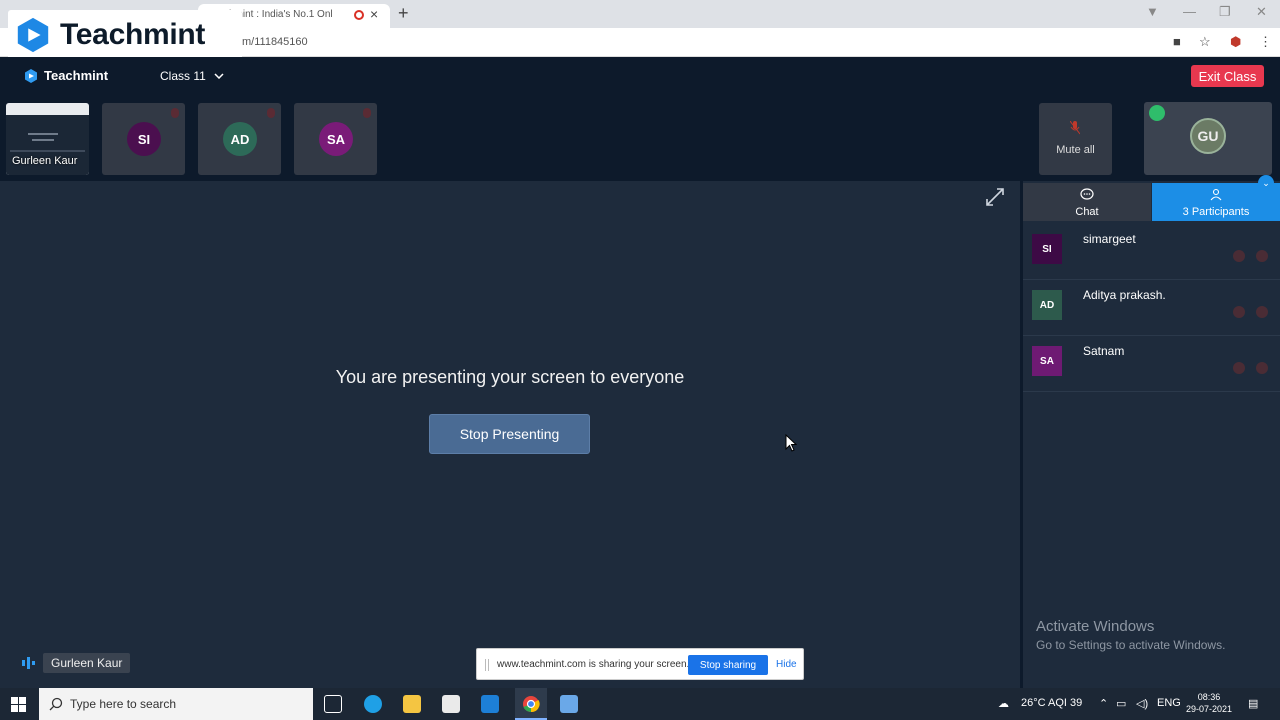 This screenshot has width=1280, height=720. I want to click on clock-date: 29-07-2021, so click(1209, 709).